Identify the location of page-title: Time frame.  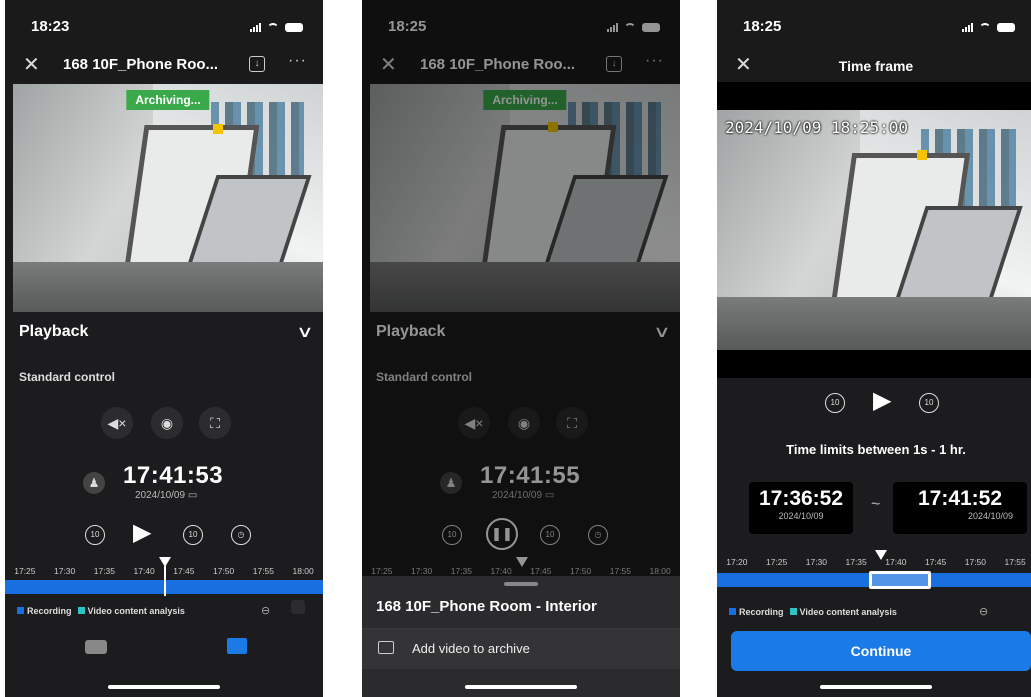
(876, 66).